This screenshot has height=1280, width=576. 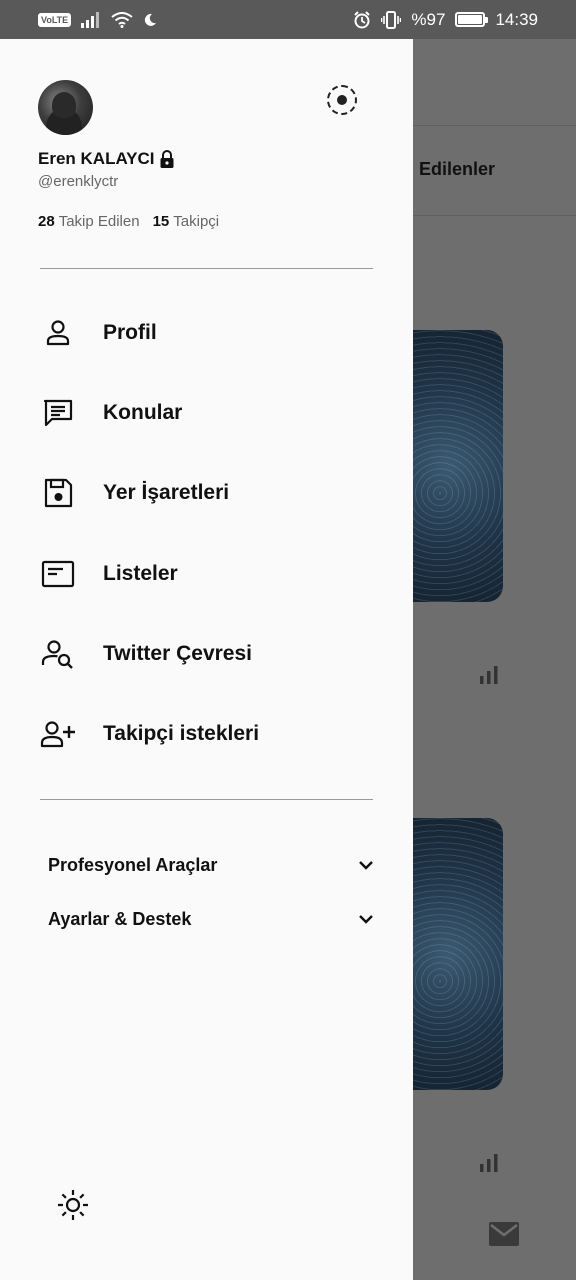 What do you see at coordinates (58, 493) in the screenshot?
I see `bookmark-icon` at bounding box center [58, 493].